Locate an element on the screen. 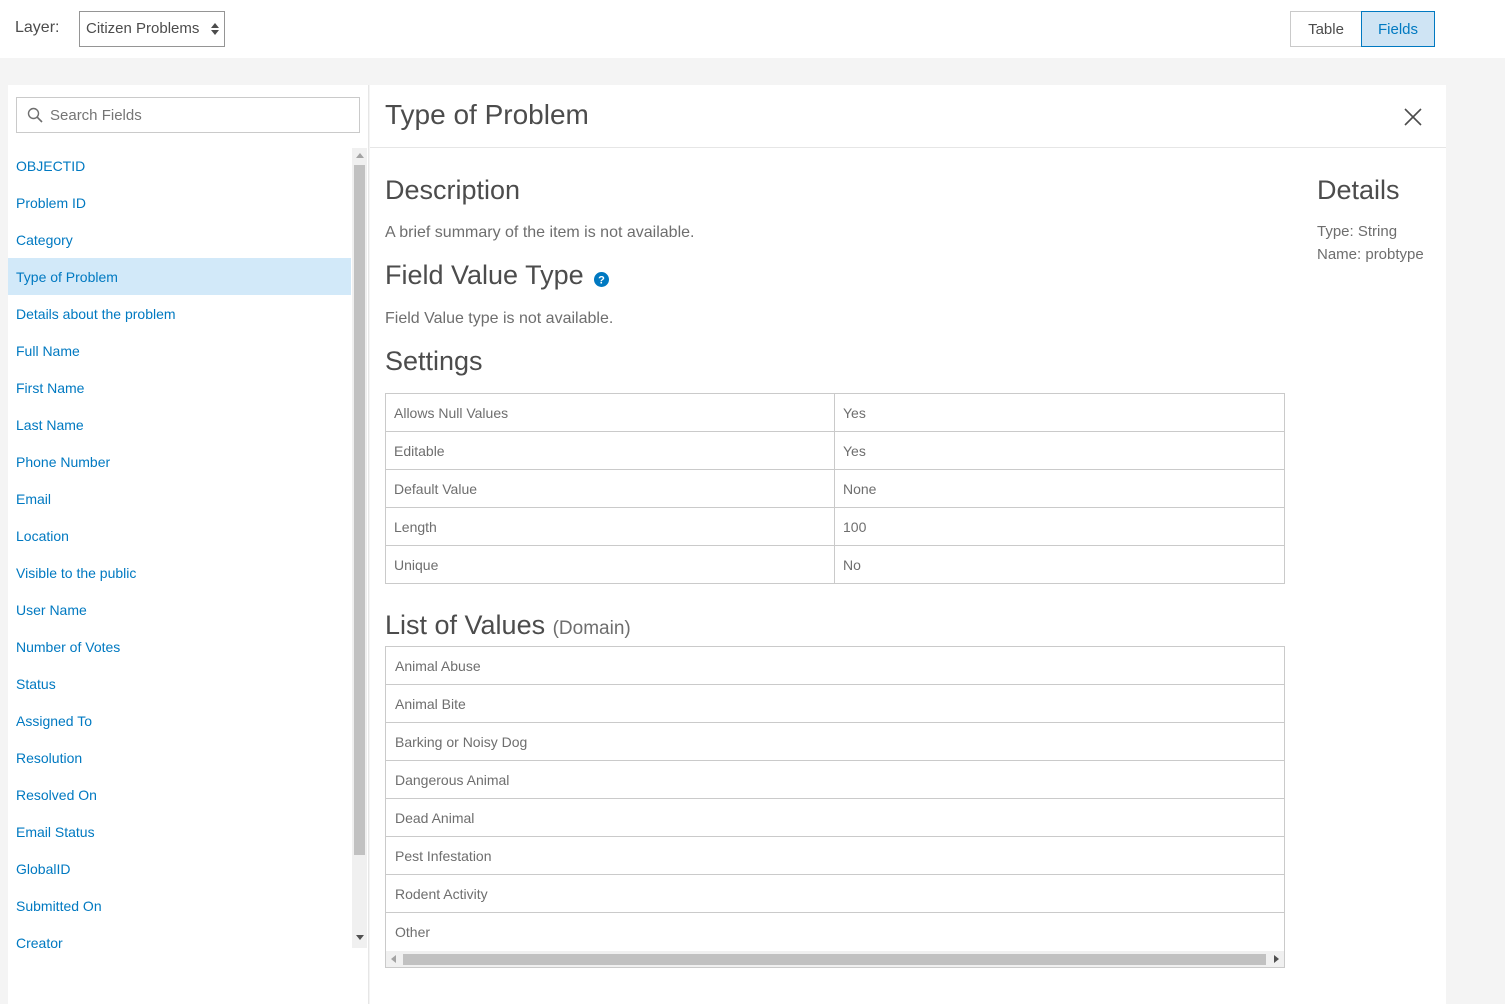 This screenshot has width=1505, height=1004. field-item-last-name: Last Name is located at coordinates (179, 424).